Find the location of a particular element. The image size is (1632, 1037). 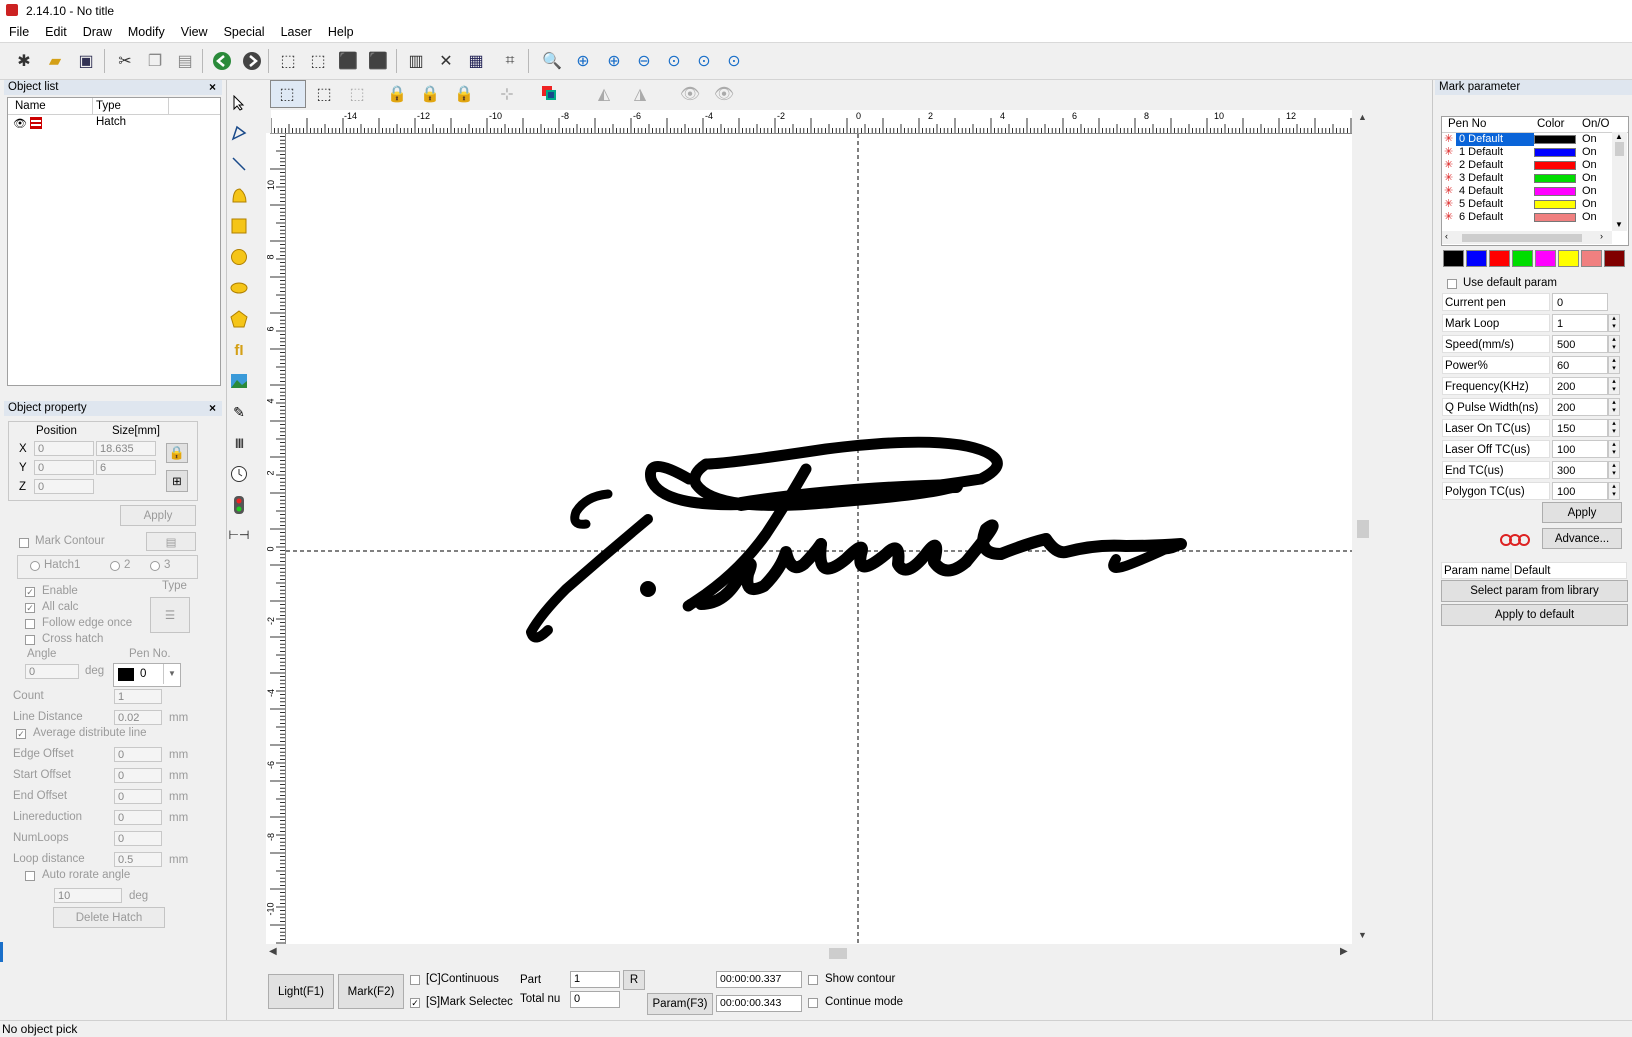

select-invert-icon: ⬛ is located at coordinates (378, 61).